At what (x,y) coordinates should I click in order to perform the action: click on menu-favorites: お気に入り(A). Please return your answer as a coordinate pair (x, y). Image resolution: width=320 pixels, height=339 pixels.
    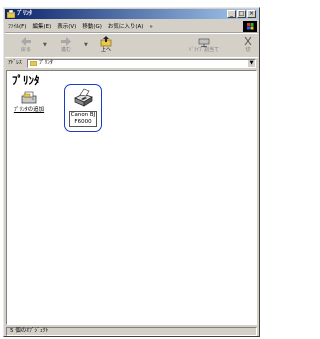
    Looking at the image, I should click on (126, 27).